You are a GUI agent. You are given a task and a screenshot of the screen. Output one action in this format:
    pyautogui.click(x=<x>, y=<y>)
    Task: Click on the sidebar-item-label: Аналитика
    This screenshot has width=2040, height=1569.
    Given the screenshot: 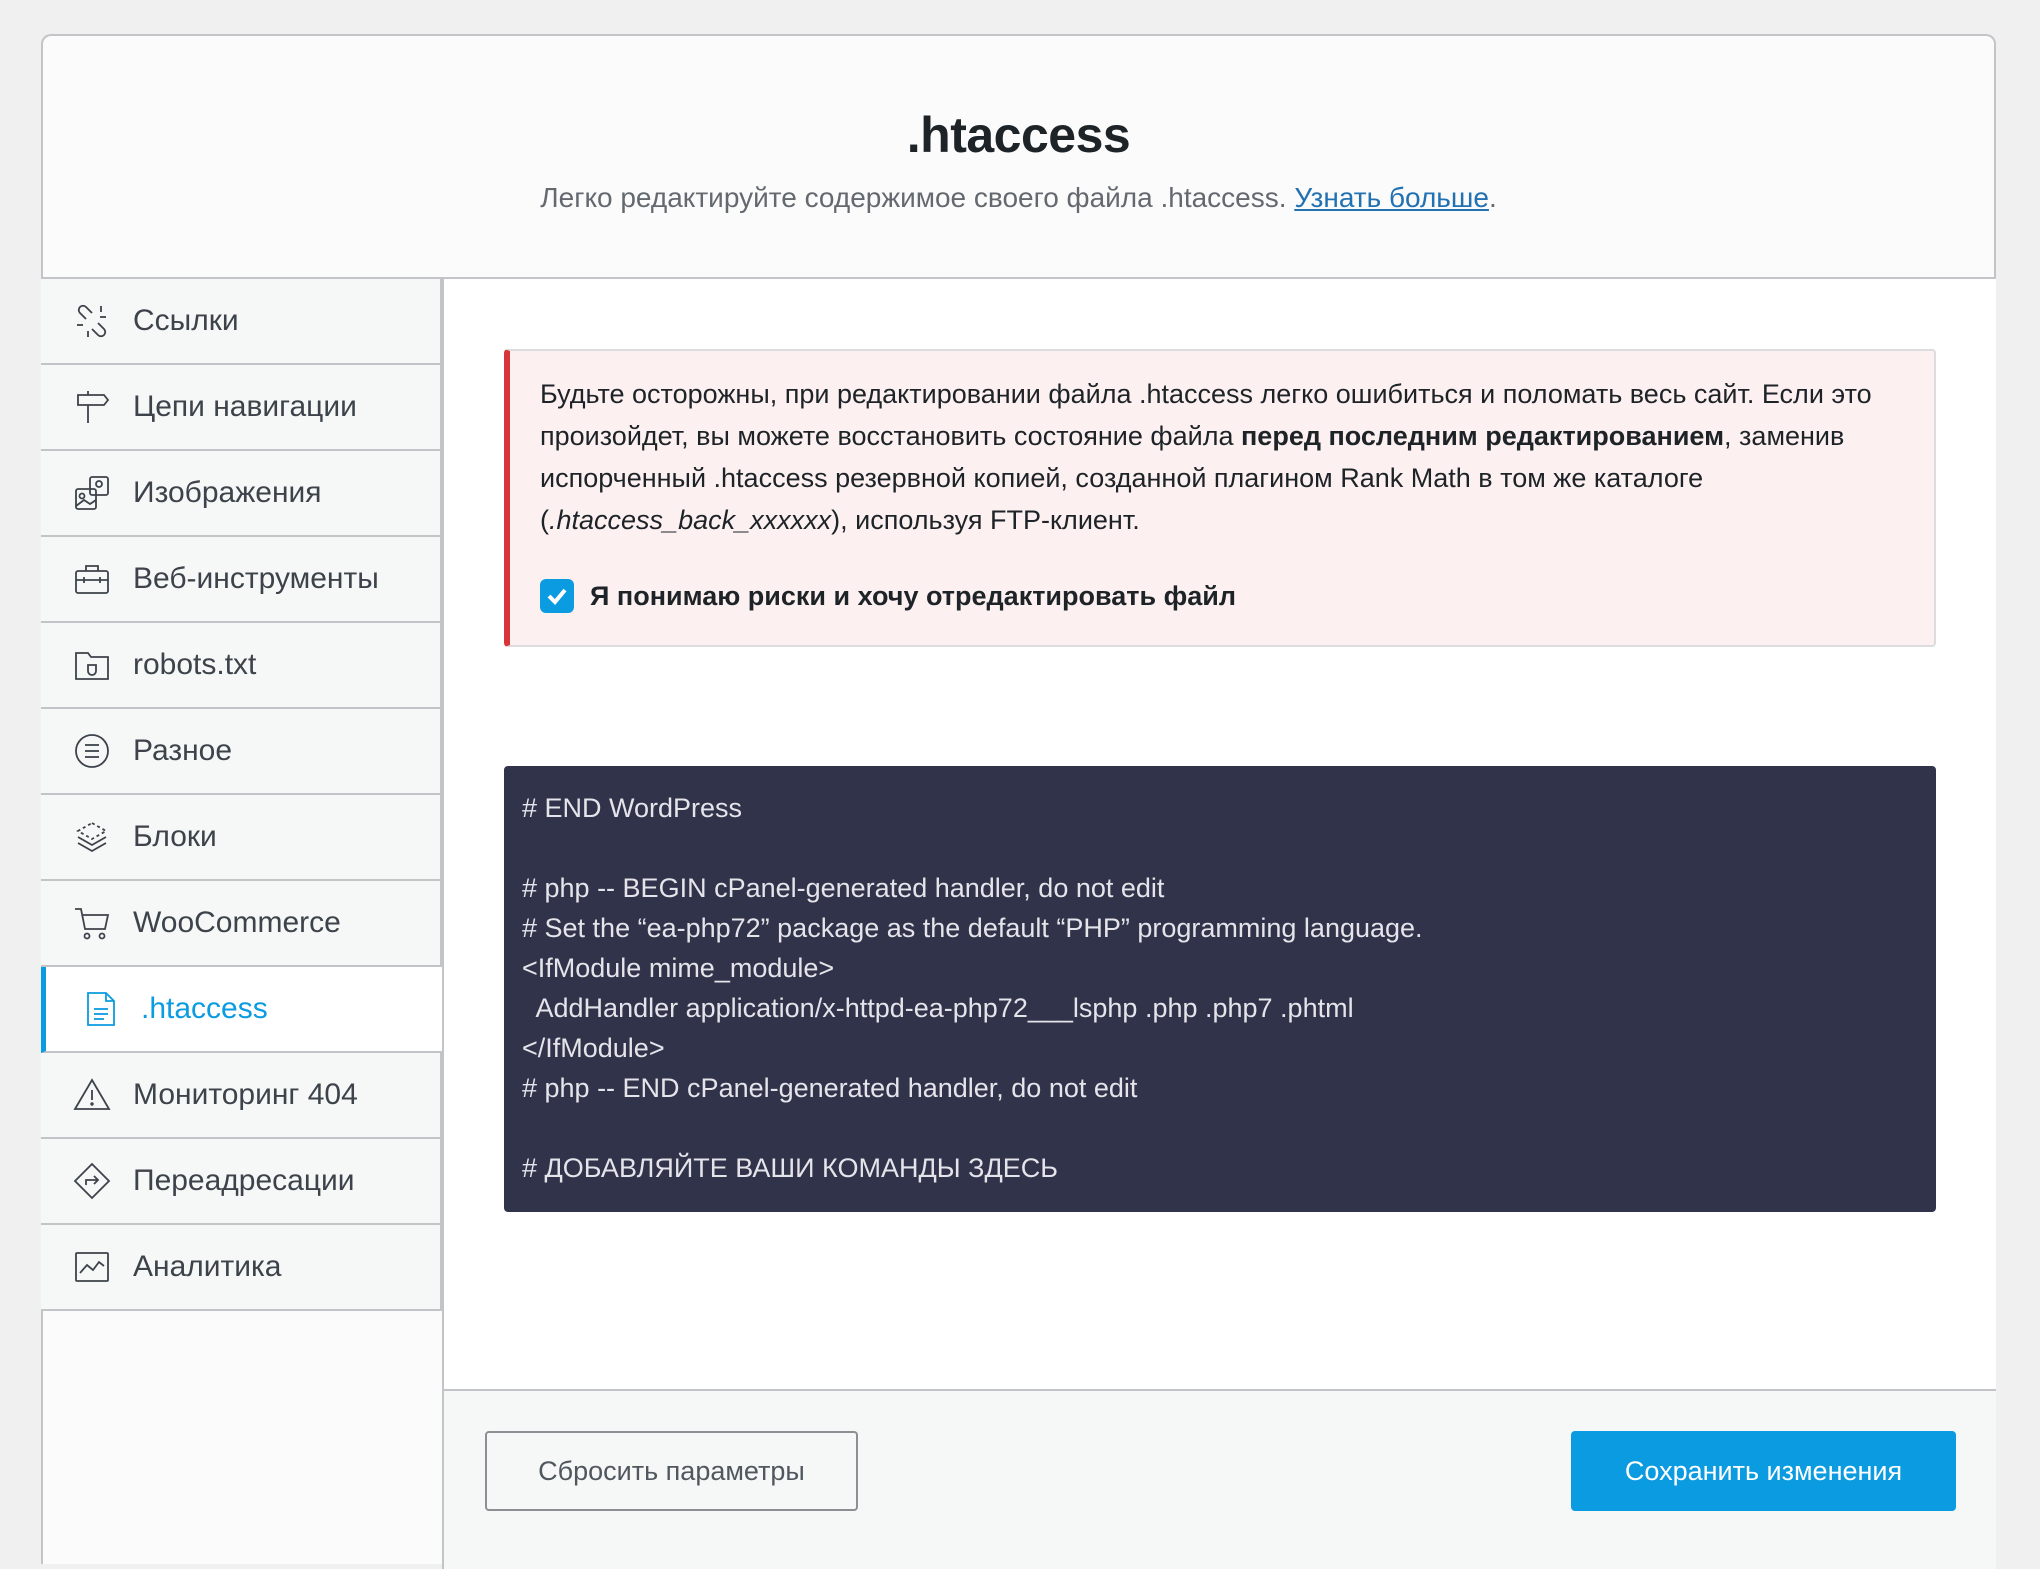 What is the action you would take?
    pyautogui.click(x=207, y=1266)
    